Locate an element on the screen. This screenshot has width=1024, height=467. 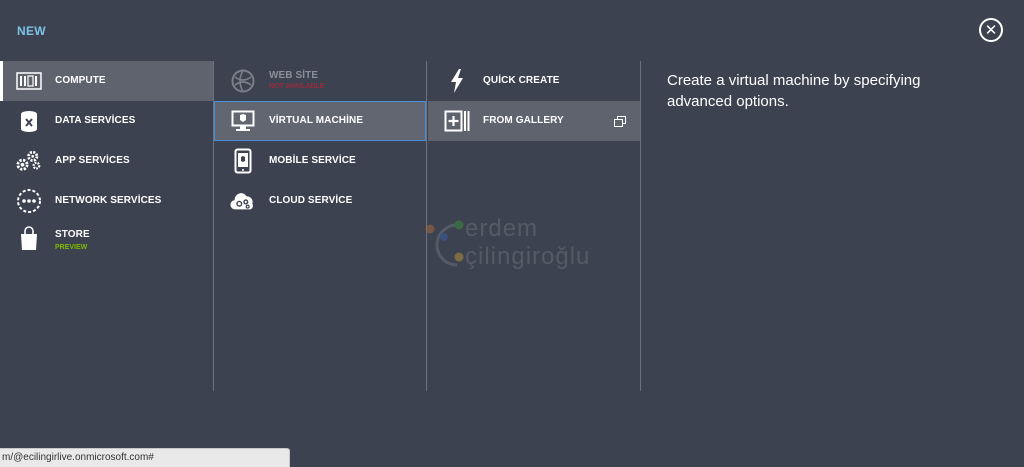
compute-icon is located at coordinates (29, 81).